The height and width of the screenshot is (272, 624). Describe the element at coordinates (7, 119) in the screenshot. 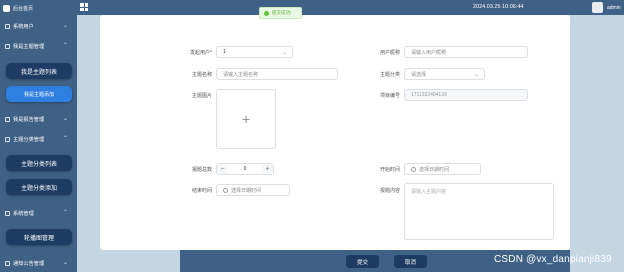

I see `document-icon` at that location.